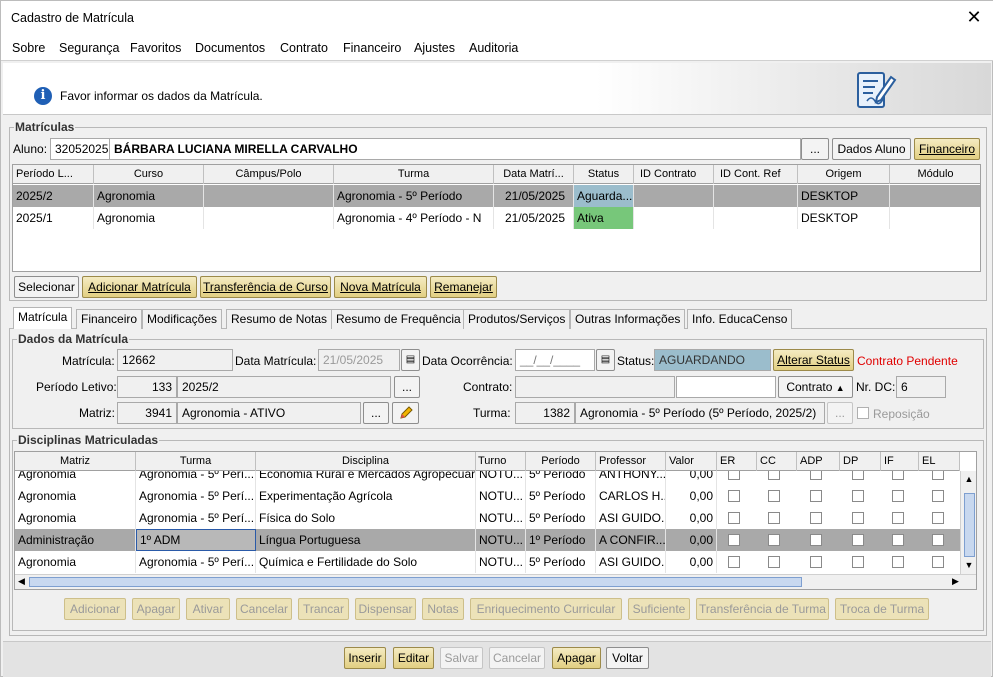  I want to click on scroll-down-icon: ▼, so click(969, 565).